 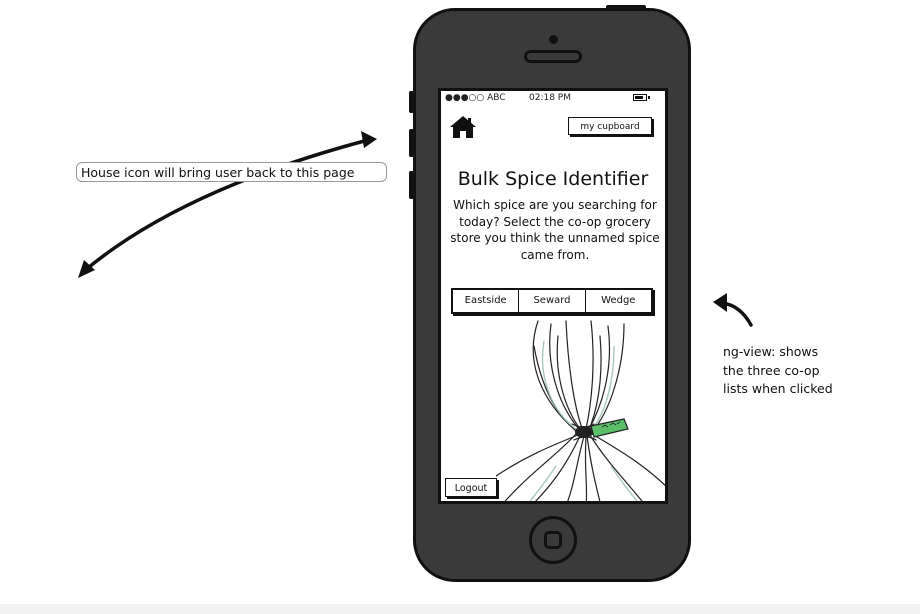 What do you see at coordinates (486, 301) in the screenshot?
I see `tab-eastside: Eastside` at bounding box center [486, 301].